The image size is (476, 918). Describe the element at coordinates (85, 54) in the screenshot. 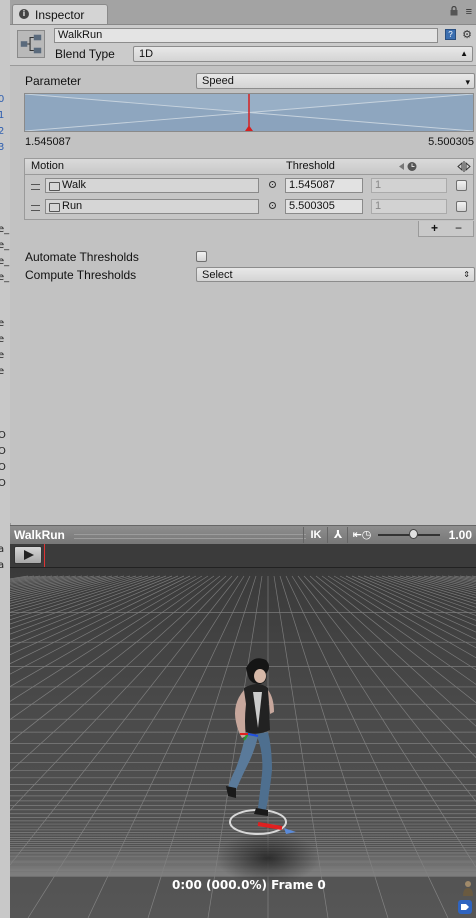

I see `blend-type-label: Blend Type` at that location.